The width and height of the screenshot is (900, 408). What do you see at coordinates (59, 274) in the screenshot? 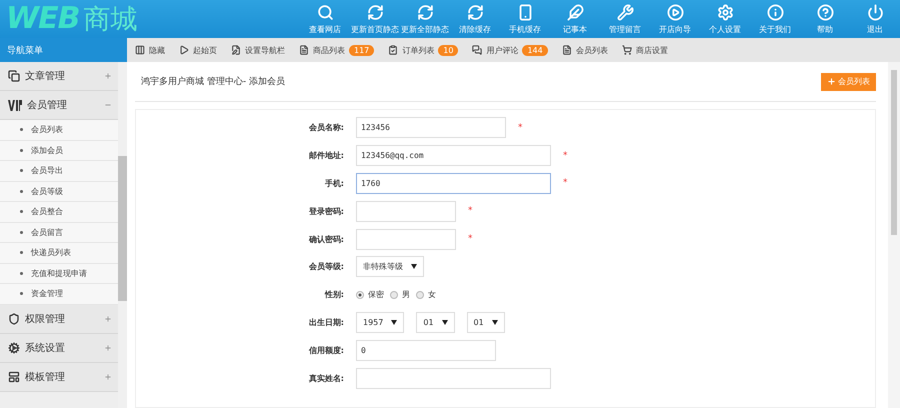
I see `sidebar-item: 充值和提现申请` at bounding box center [59, 274].